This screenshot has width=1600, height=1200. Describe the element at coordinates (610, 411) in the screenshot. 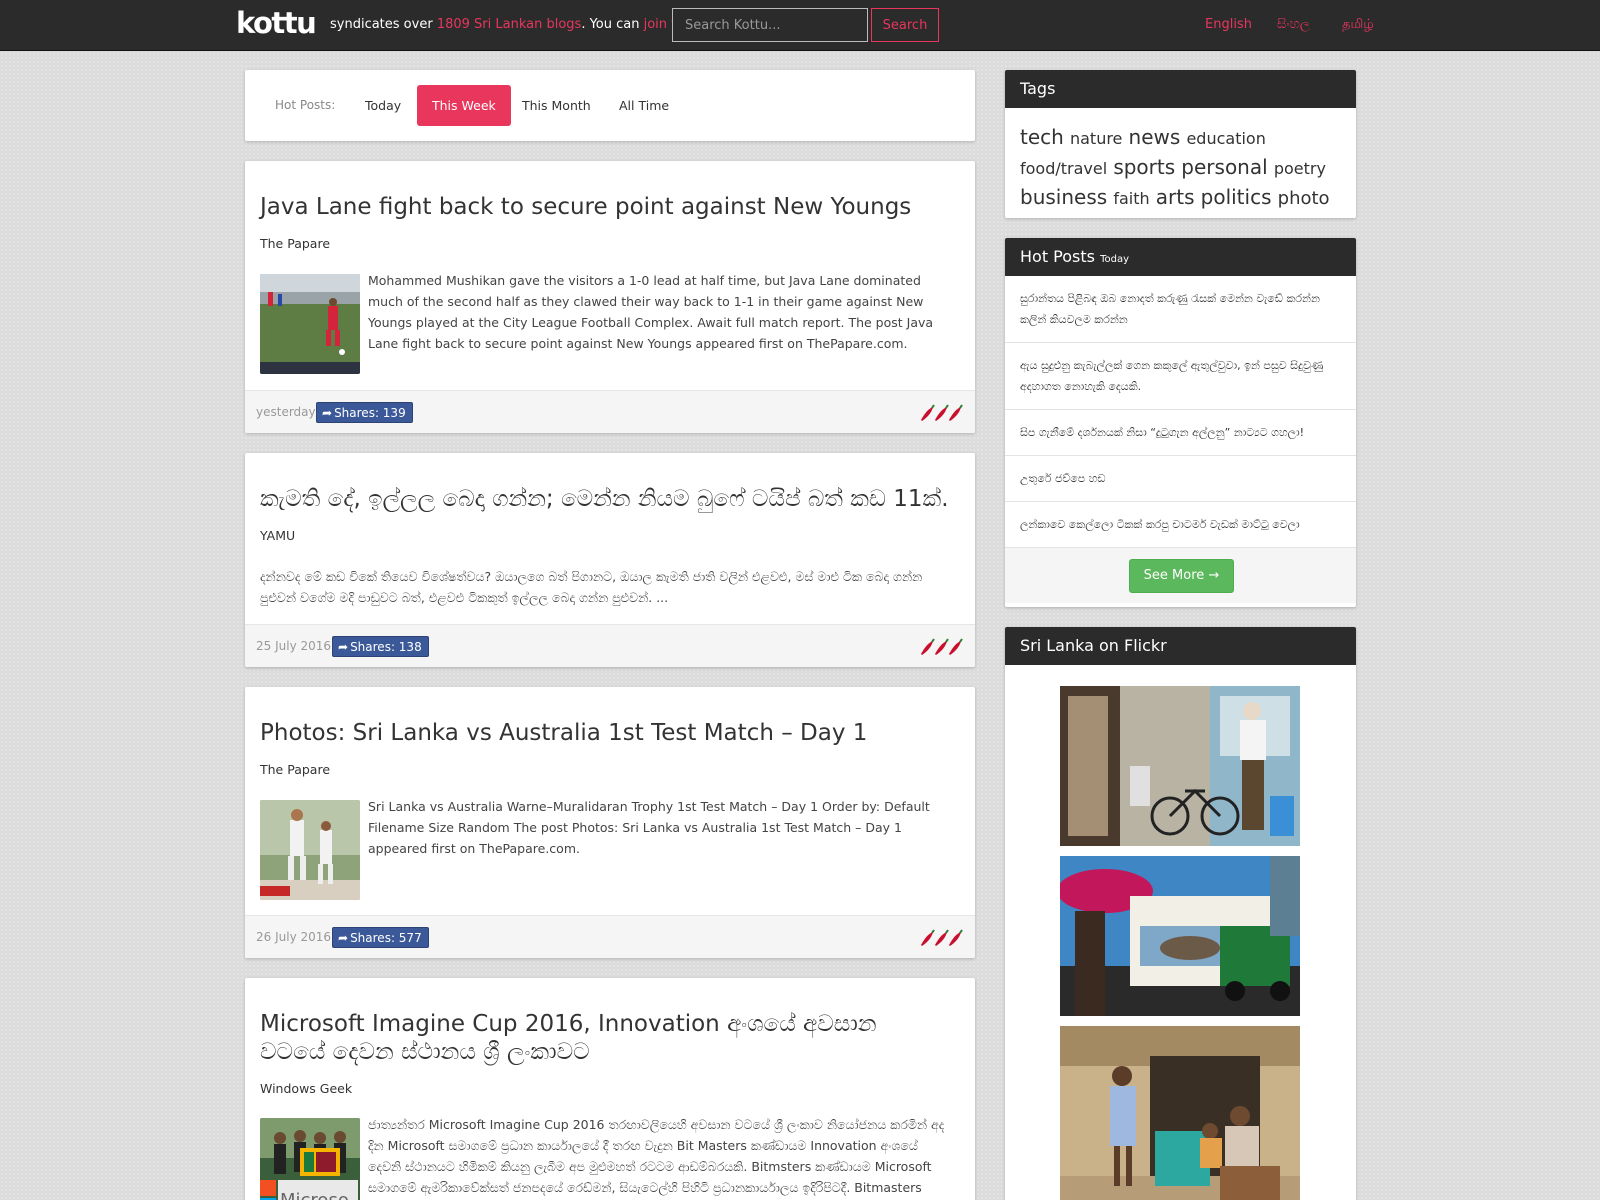

I see `post-footer: yesterday ➦ Shares: 139` at that location.